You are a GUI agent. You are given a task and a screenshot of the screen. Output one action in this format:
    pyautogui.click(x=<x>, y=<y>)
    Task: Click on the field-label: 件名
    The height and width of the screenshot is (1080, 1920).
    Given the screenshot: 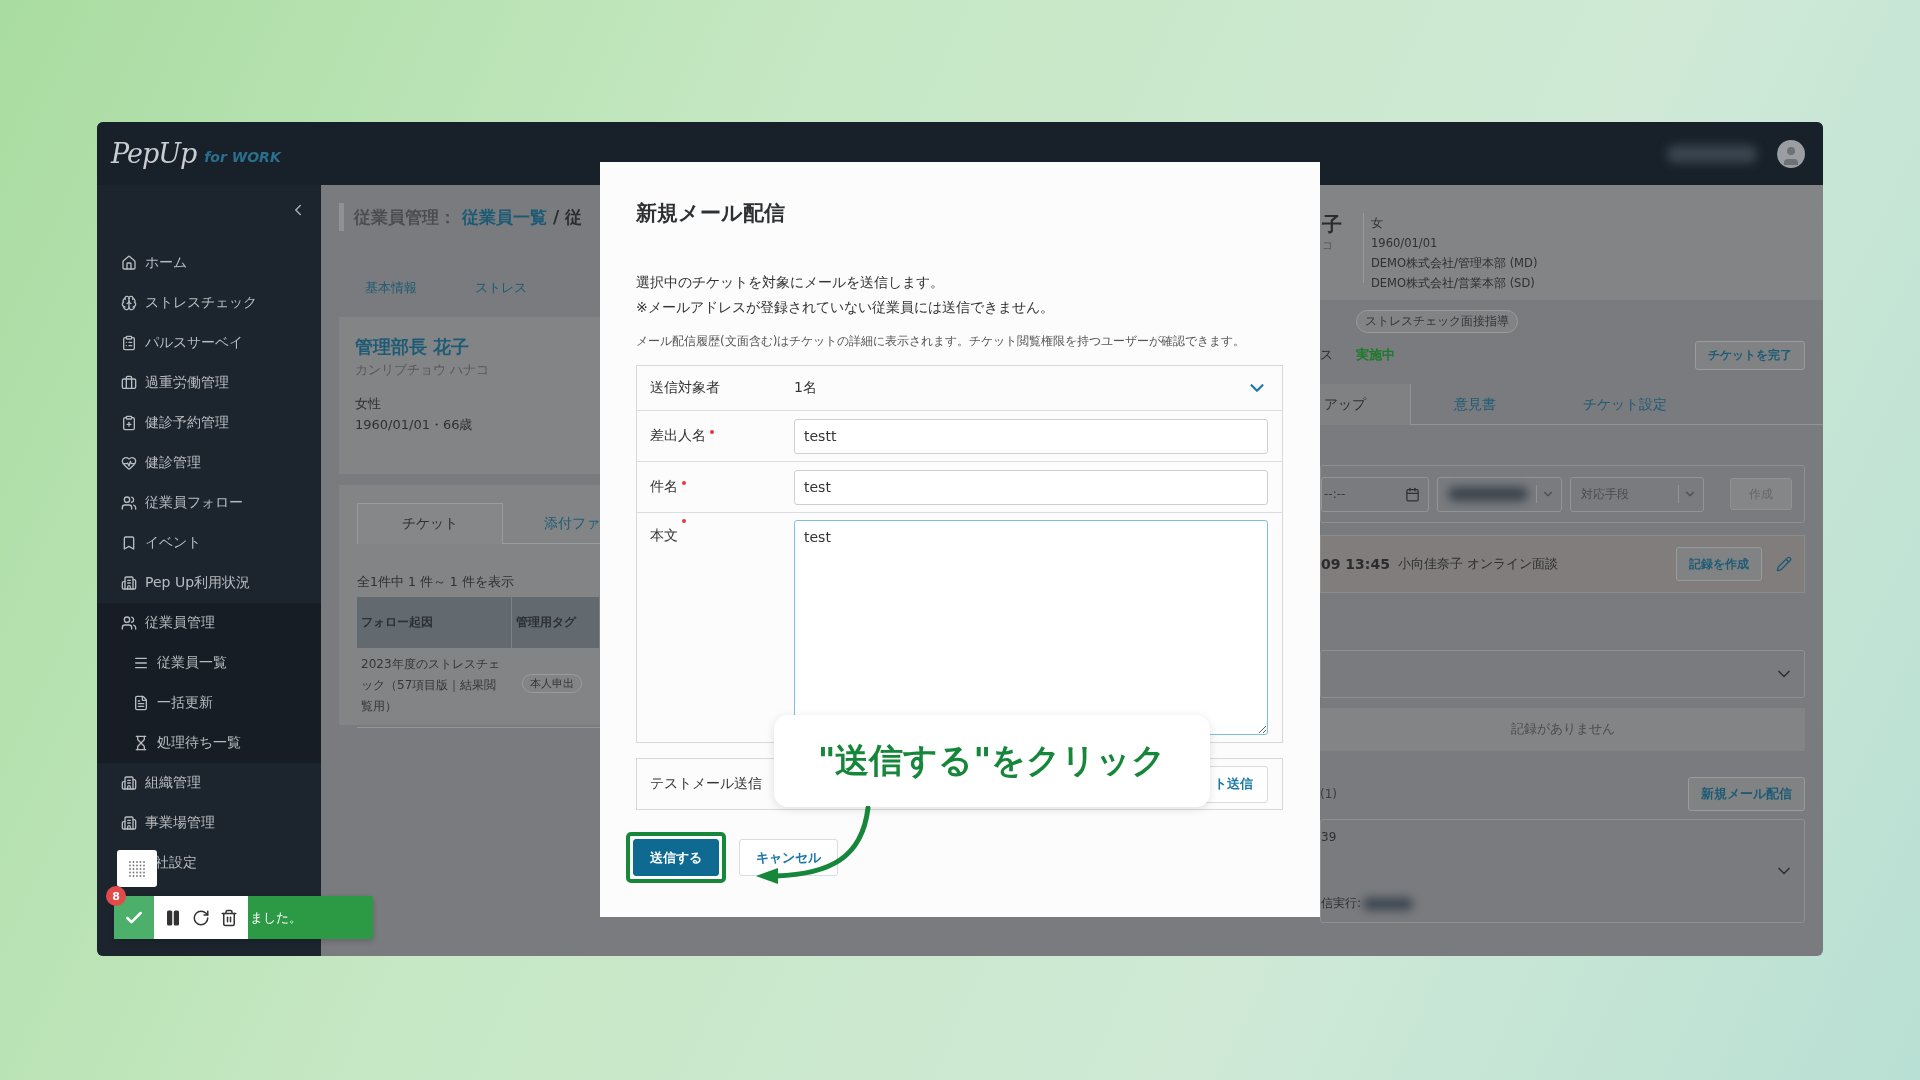 What is the action you would take?
    pyautogui.click(x=664, y=487)
    